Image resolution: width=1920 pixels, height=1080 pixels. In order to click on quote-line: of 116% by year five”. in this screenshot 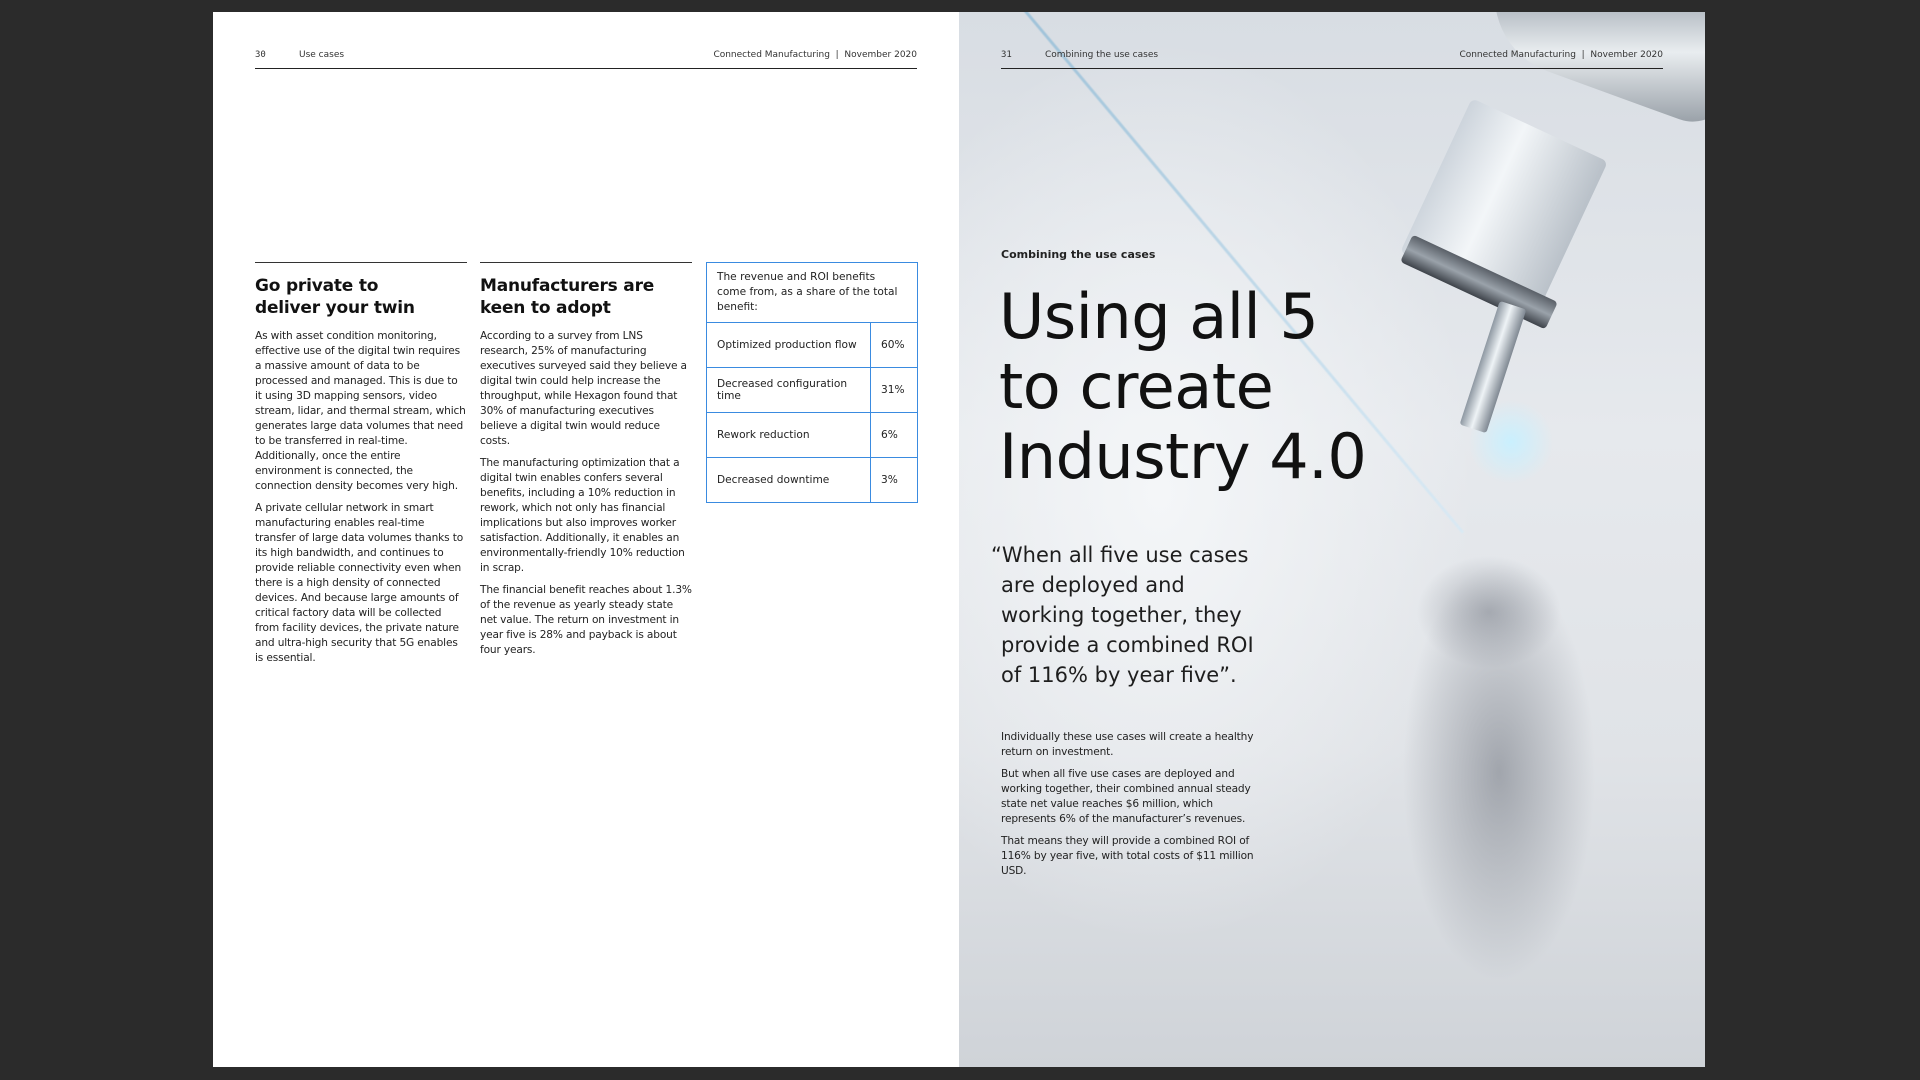, I will do `click(1119, 675)`.